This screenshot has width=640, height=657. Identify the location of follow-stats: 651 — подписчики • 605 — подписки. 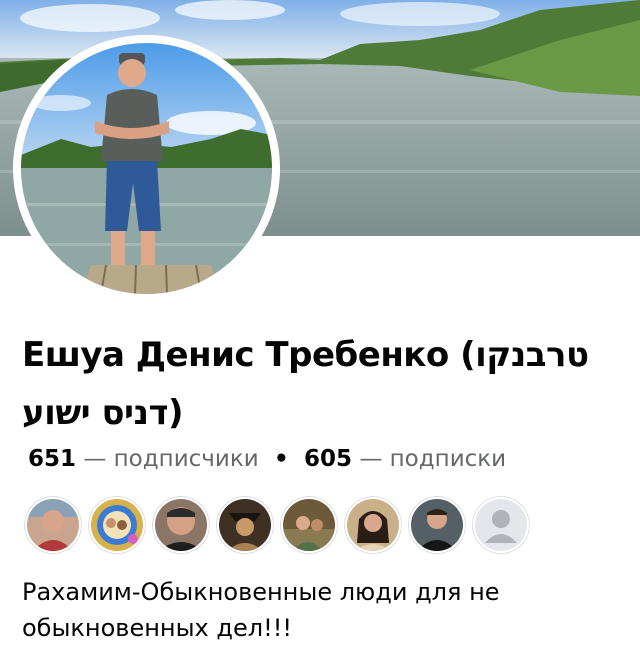
(267, 459).